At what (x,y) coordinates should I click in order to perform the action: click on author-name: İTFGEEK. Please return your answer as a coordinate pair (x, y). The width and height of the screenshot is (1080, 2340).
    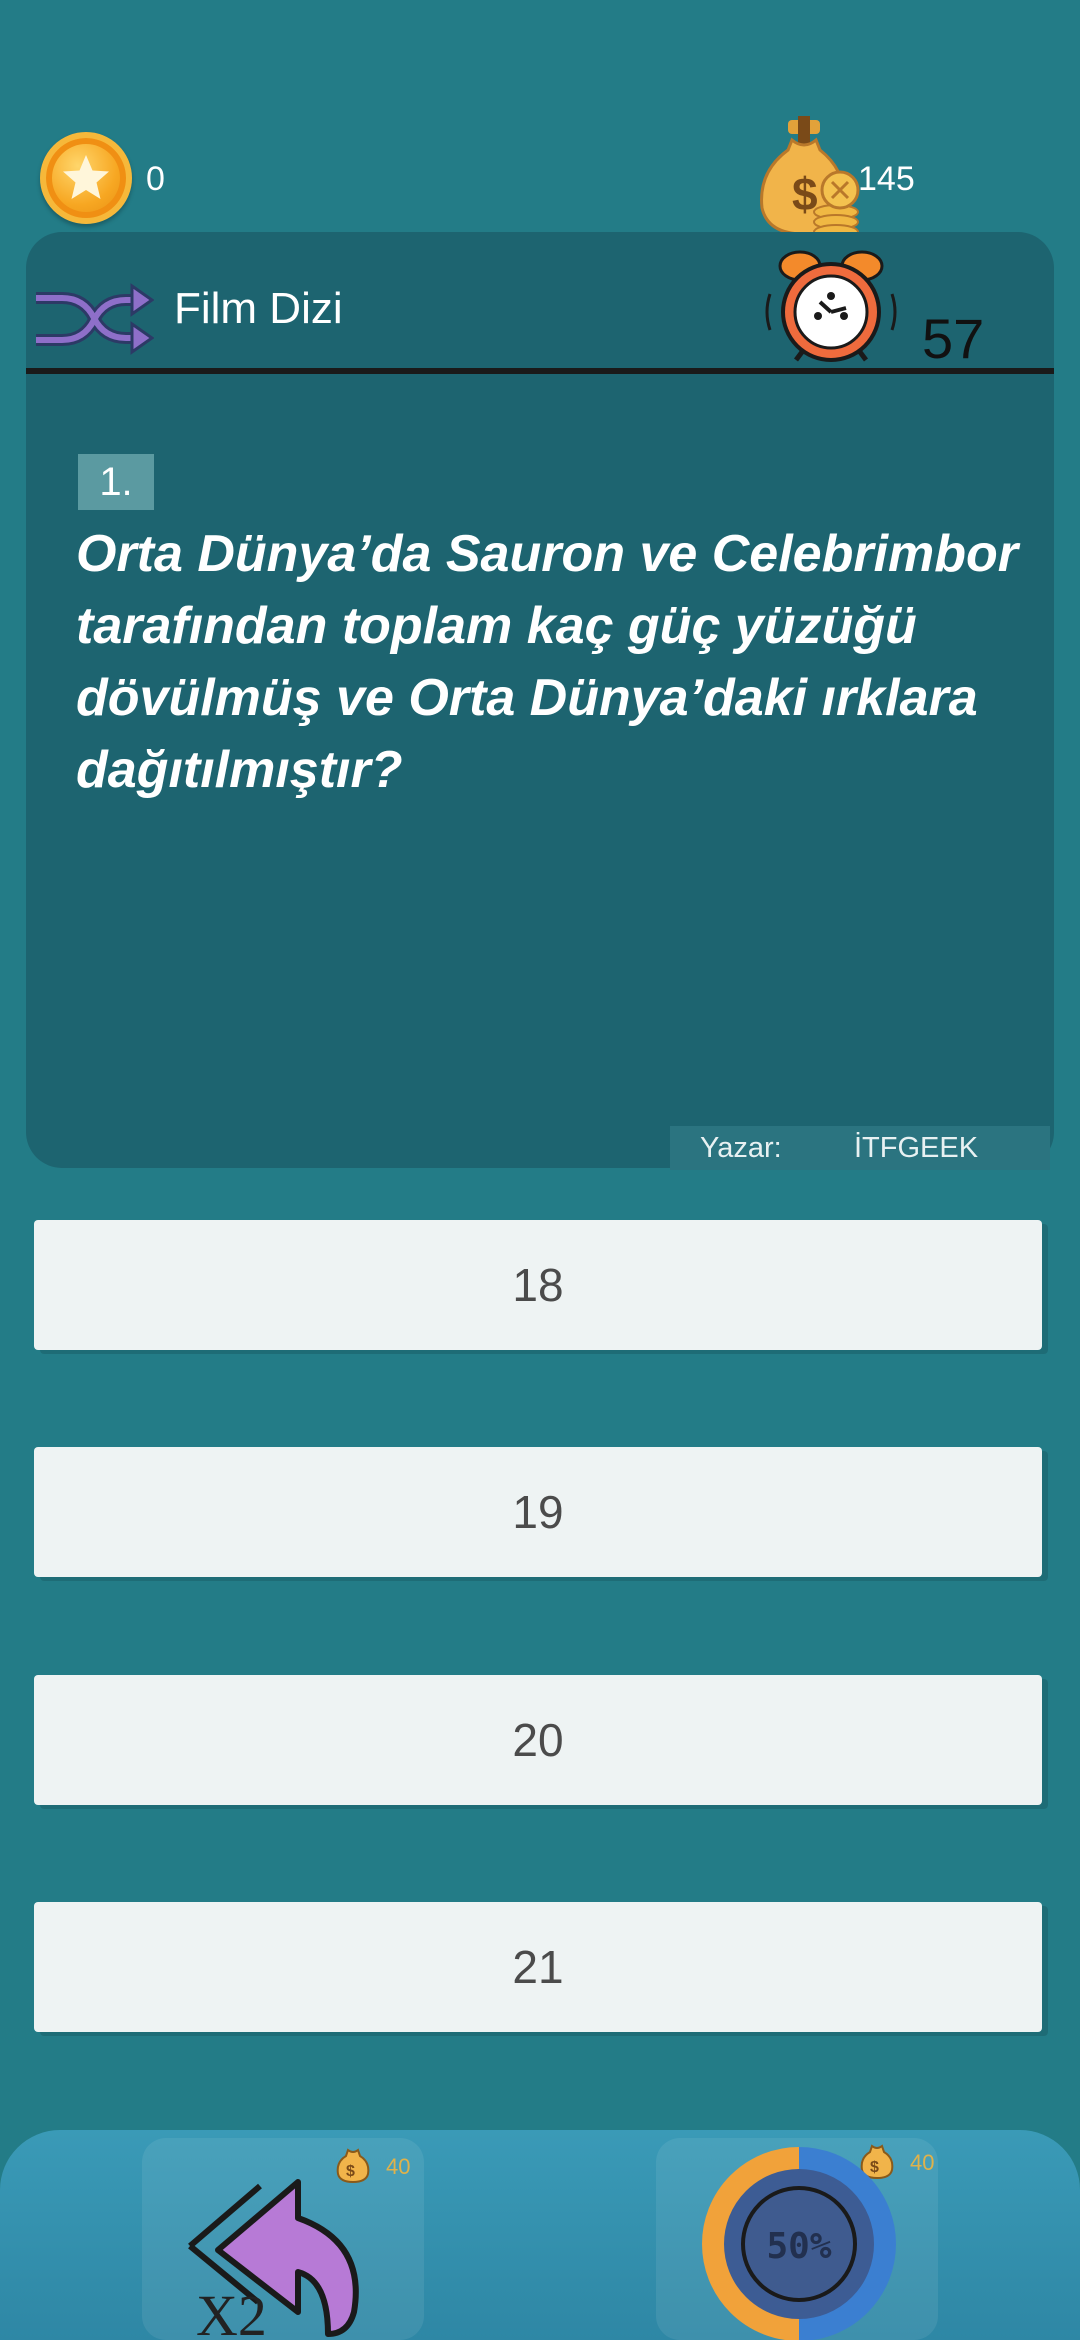
    Looking at the image, I should click on (916, 1148).